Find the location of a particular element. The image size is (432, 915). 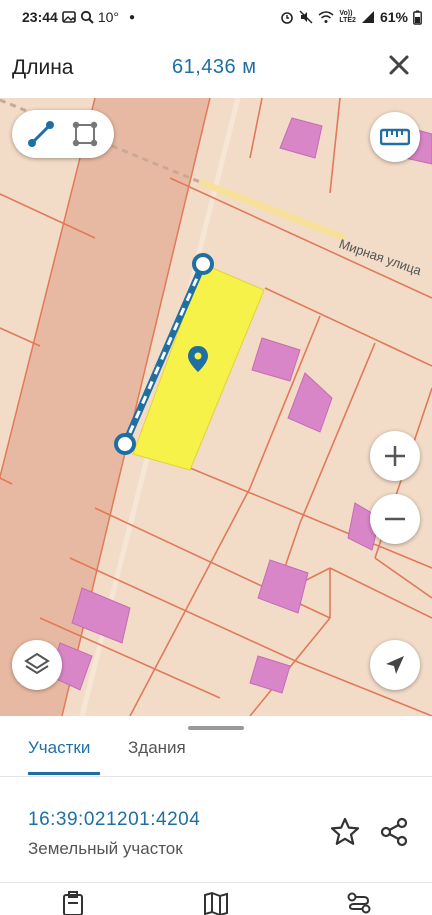

measure-value: 61,436 м is located at coordinates (214, 67).